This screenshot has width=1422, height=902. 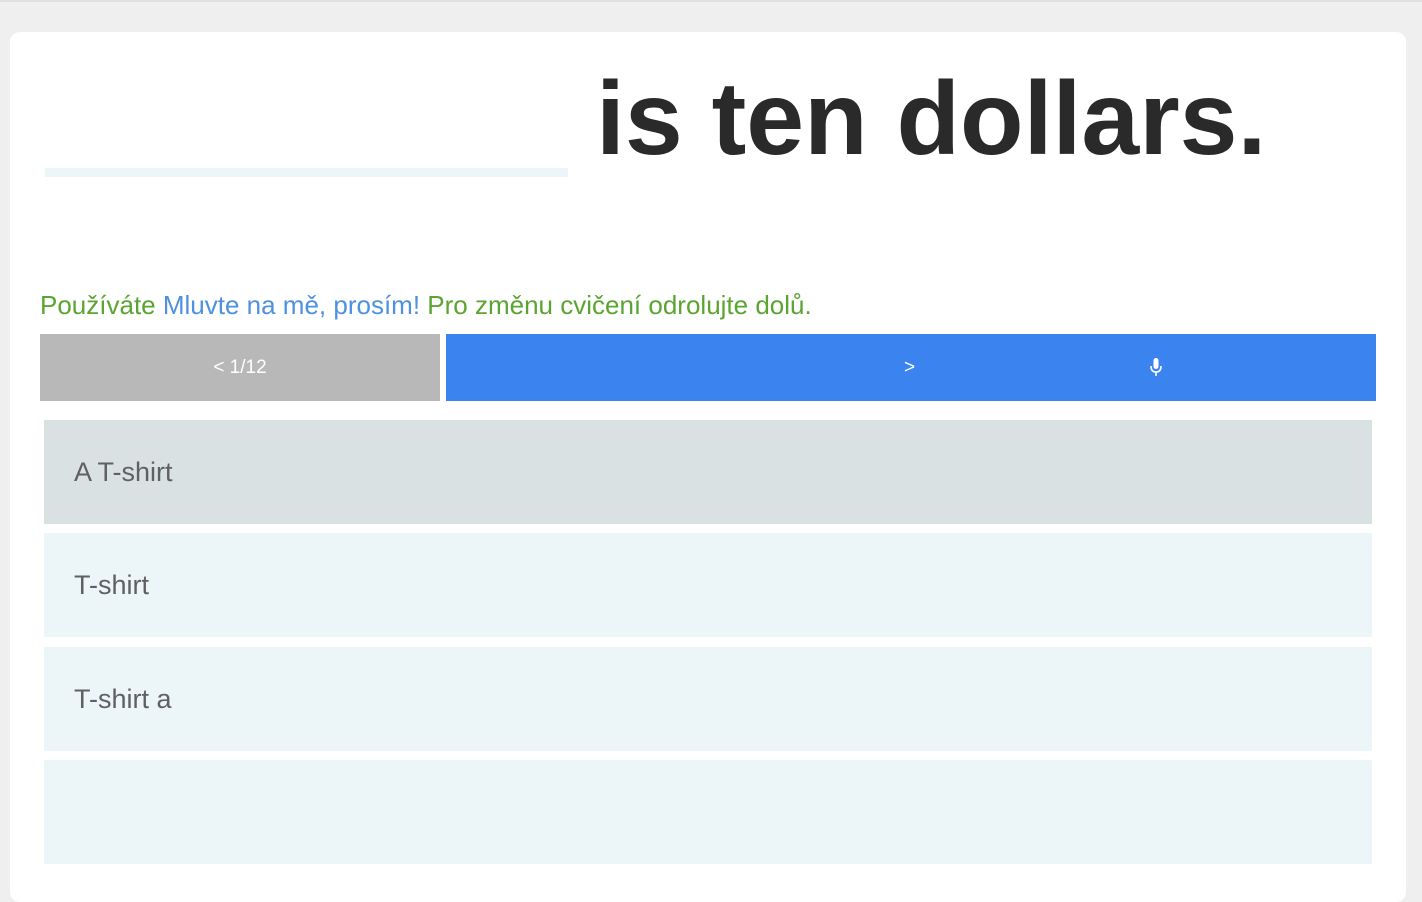 I want to click on answer-option-label: T-shirt, so click(x=112, y=584).